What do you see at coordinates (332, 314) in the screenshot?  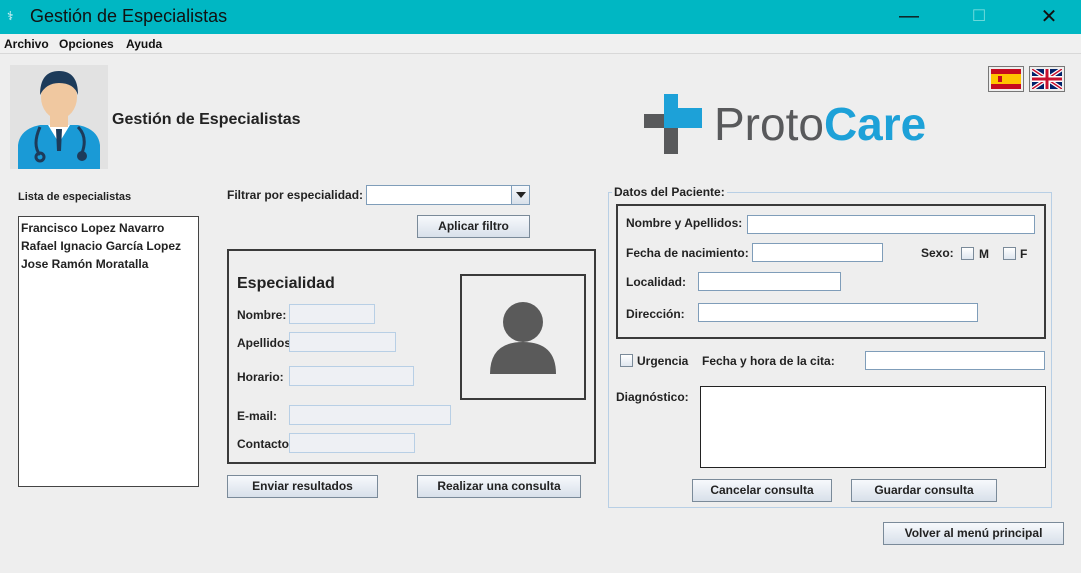 I see `nombre-field` at bounding box center [332, 314].